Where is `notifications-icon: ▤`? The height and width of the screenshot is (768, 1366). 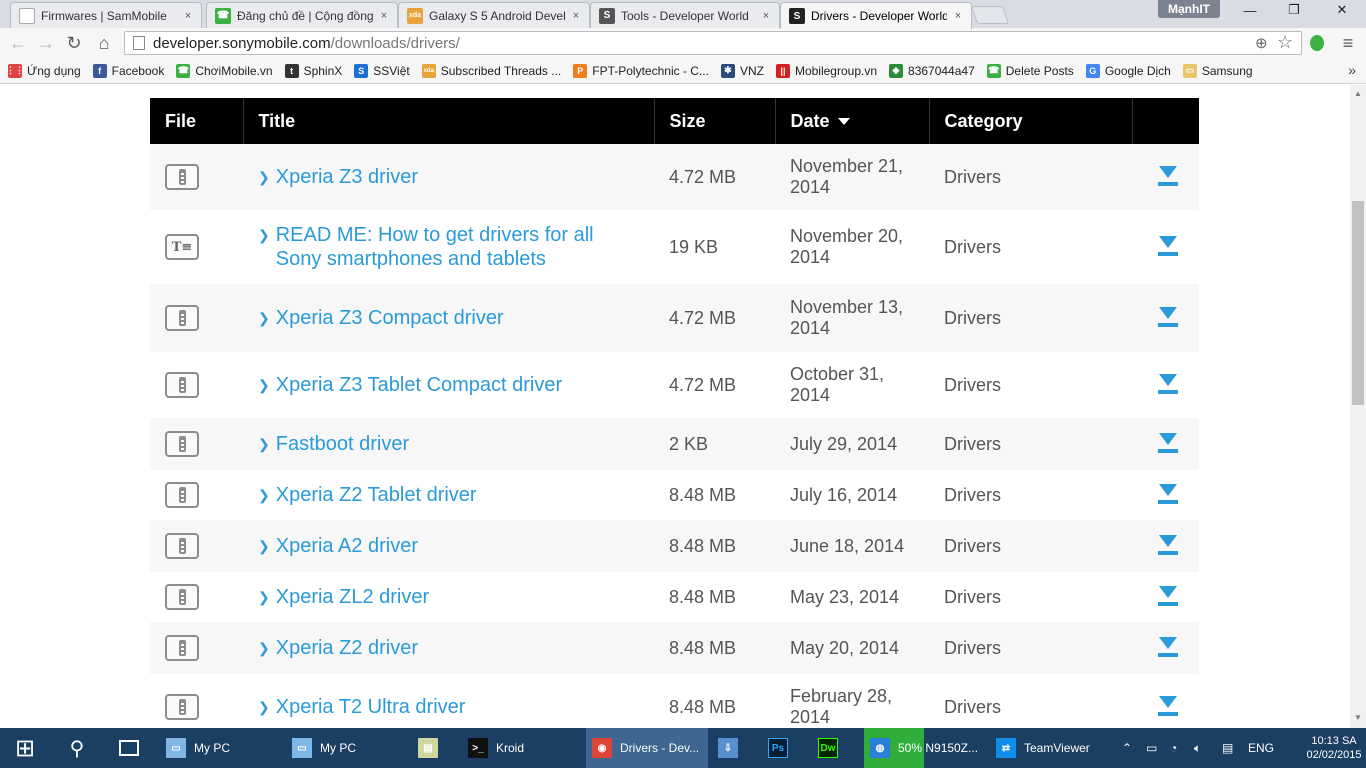 notifications-icon: ▤ is located at coordinates (1227, 748).